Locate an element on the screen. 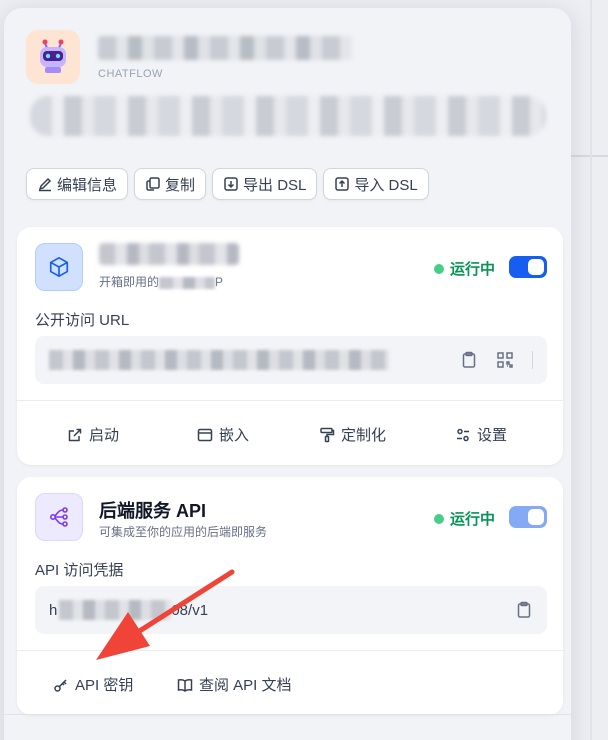  webapp-subtitle-end: P is located at coordinates (219, 282).